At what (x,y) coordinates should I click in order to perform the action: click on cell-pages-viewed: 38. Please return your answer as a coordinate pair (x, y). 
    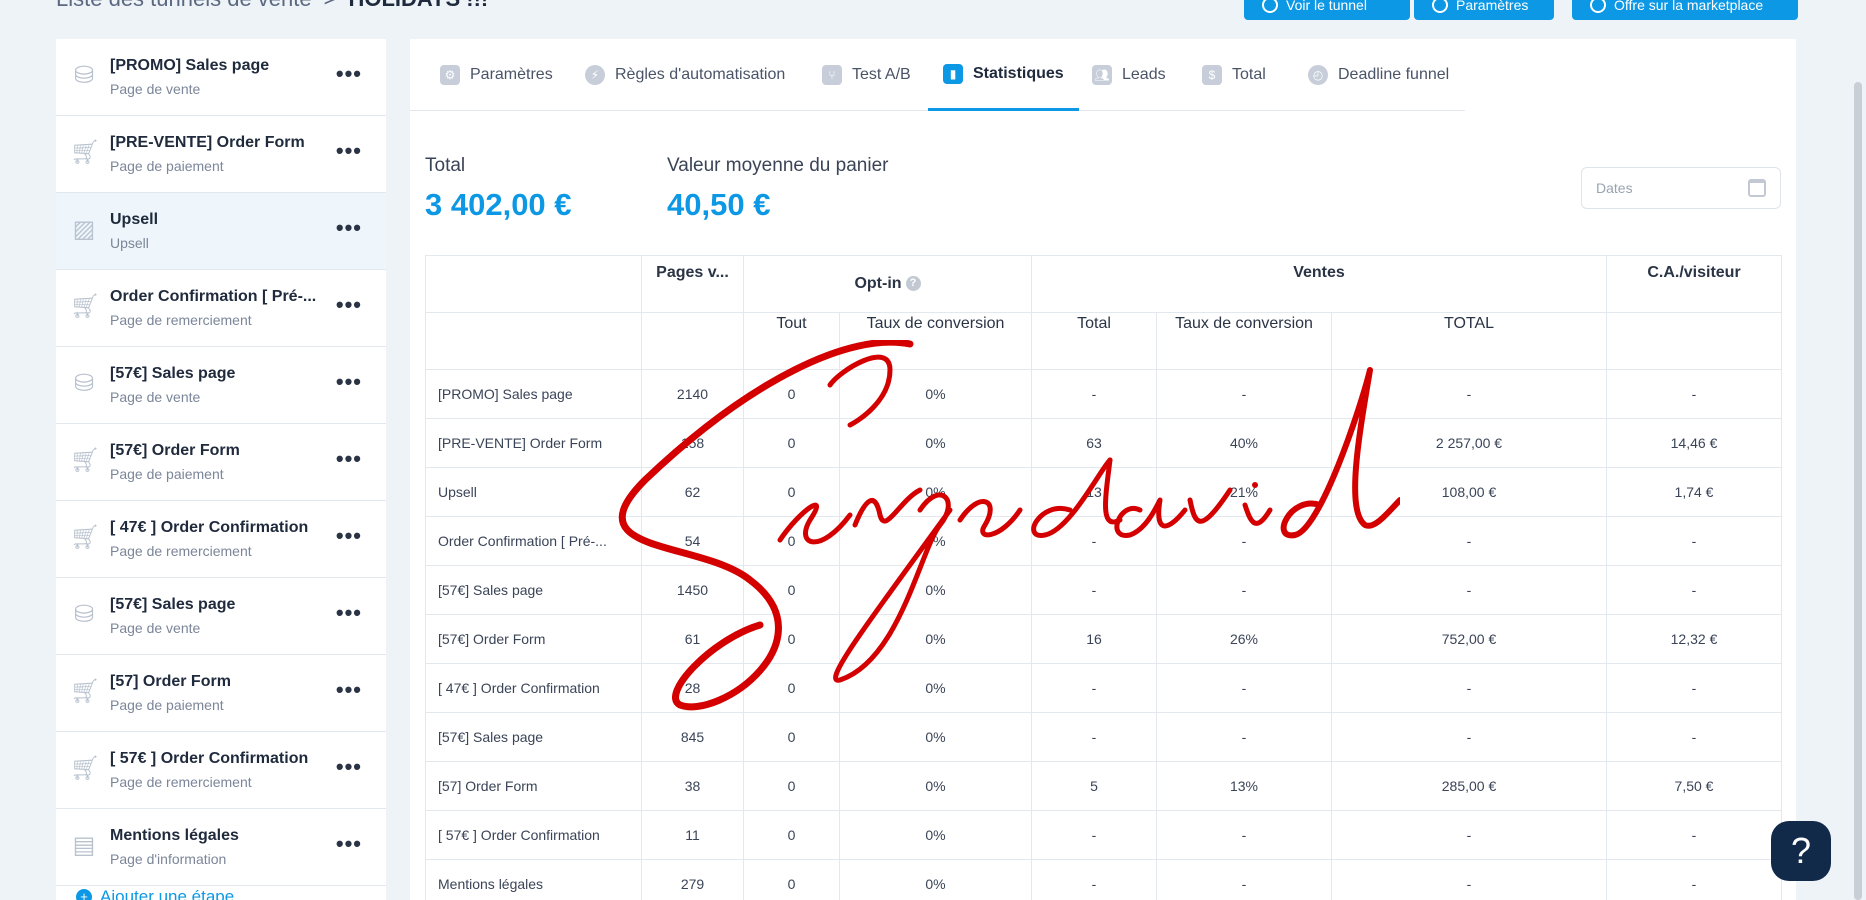
    Looking at the image, I should click on (692, 786).